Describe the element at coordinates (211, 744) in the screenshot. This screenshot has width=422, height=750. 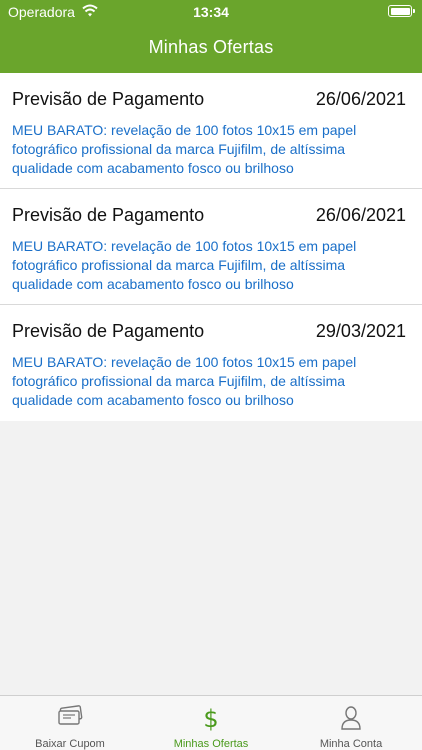
I see `tab-label: Minhas Ofertas` at that location.